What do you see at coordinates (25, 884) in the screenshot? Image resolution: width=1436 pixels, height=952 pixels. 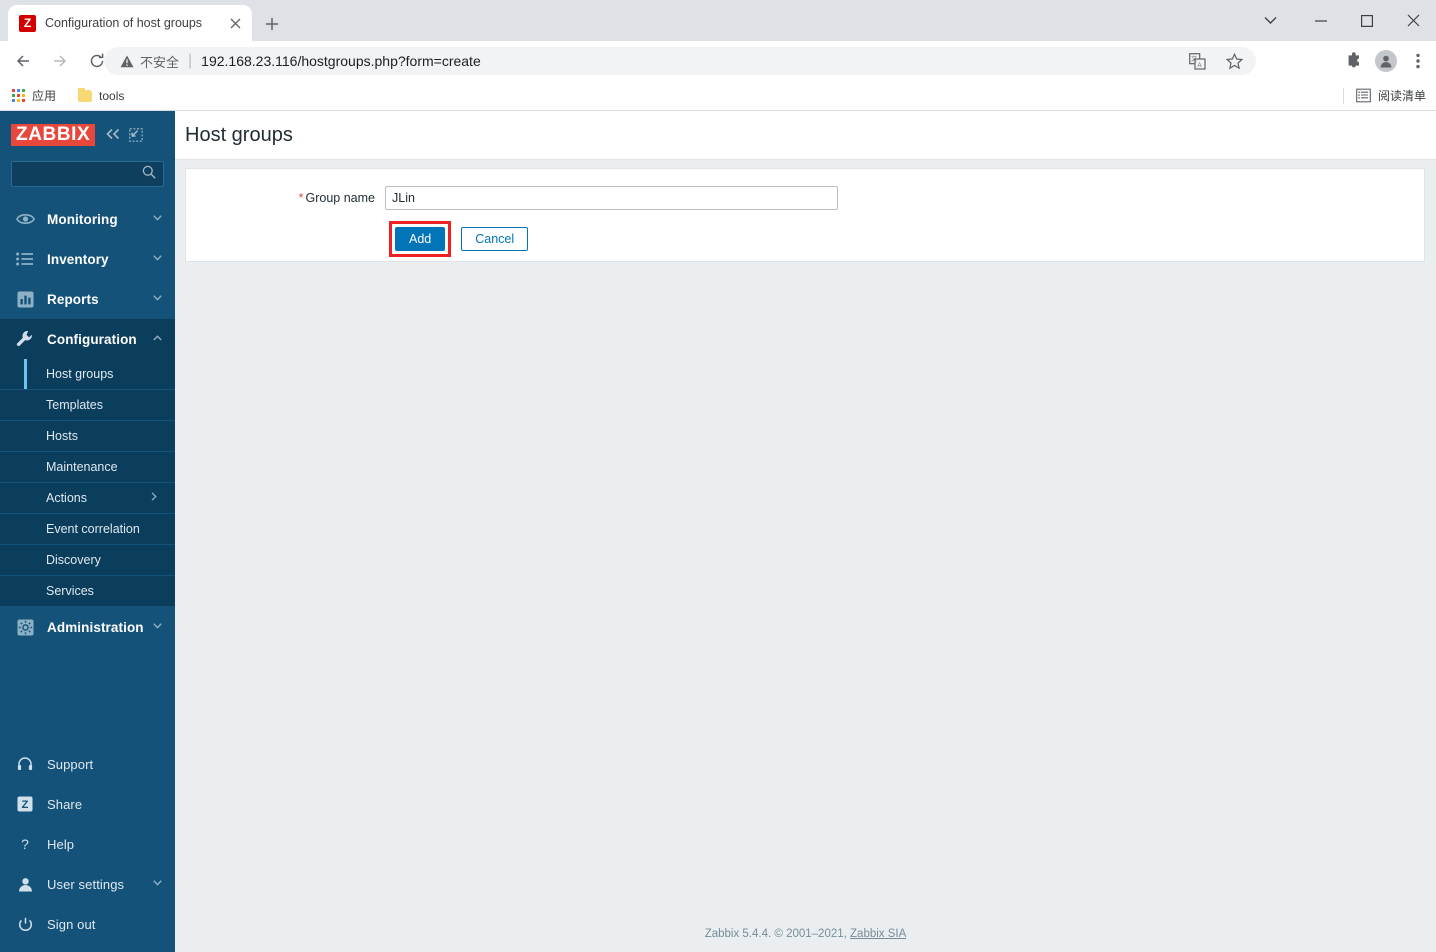 I see `user-icon` at bounding box center [25, 884].